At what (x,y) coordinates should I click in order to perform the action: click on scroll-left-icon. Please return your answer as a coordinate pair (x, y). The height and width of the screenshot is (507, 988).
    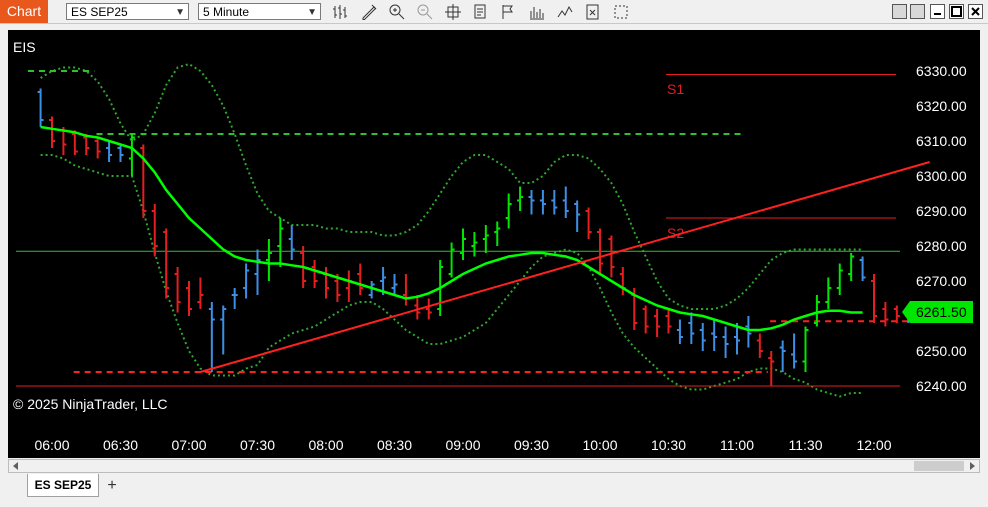
    Looking at the image, I should click on (16, 466).